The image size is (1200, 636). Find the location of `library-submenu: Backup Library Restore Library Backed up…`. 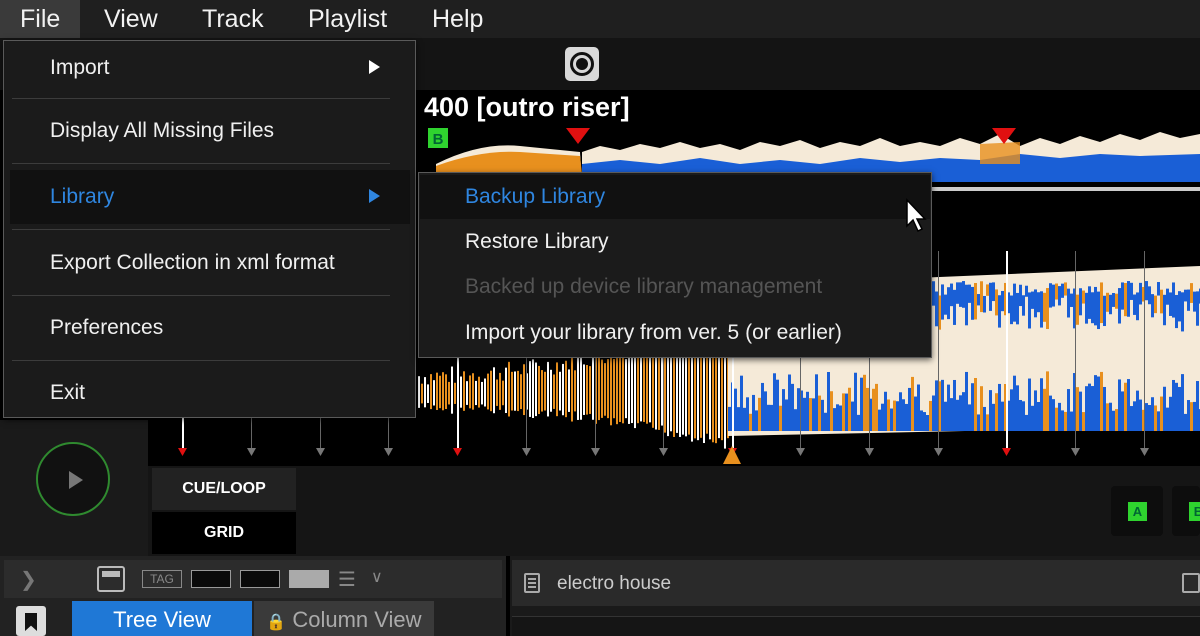

library-submenu: Backup Library Restore Library Backed up… is located at coordinates (675, 265).